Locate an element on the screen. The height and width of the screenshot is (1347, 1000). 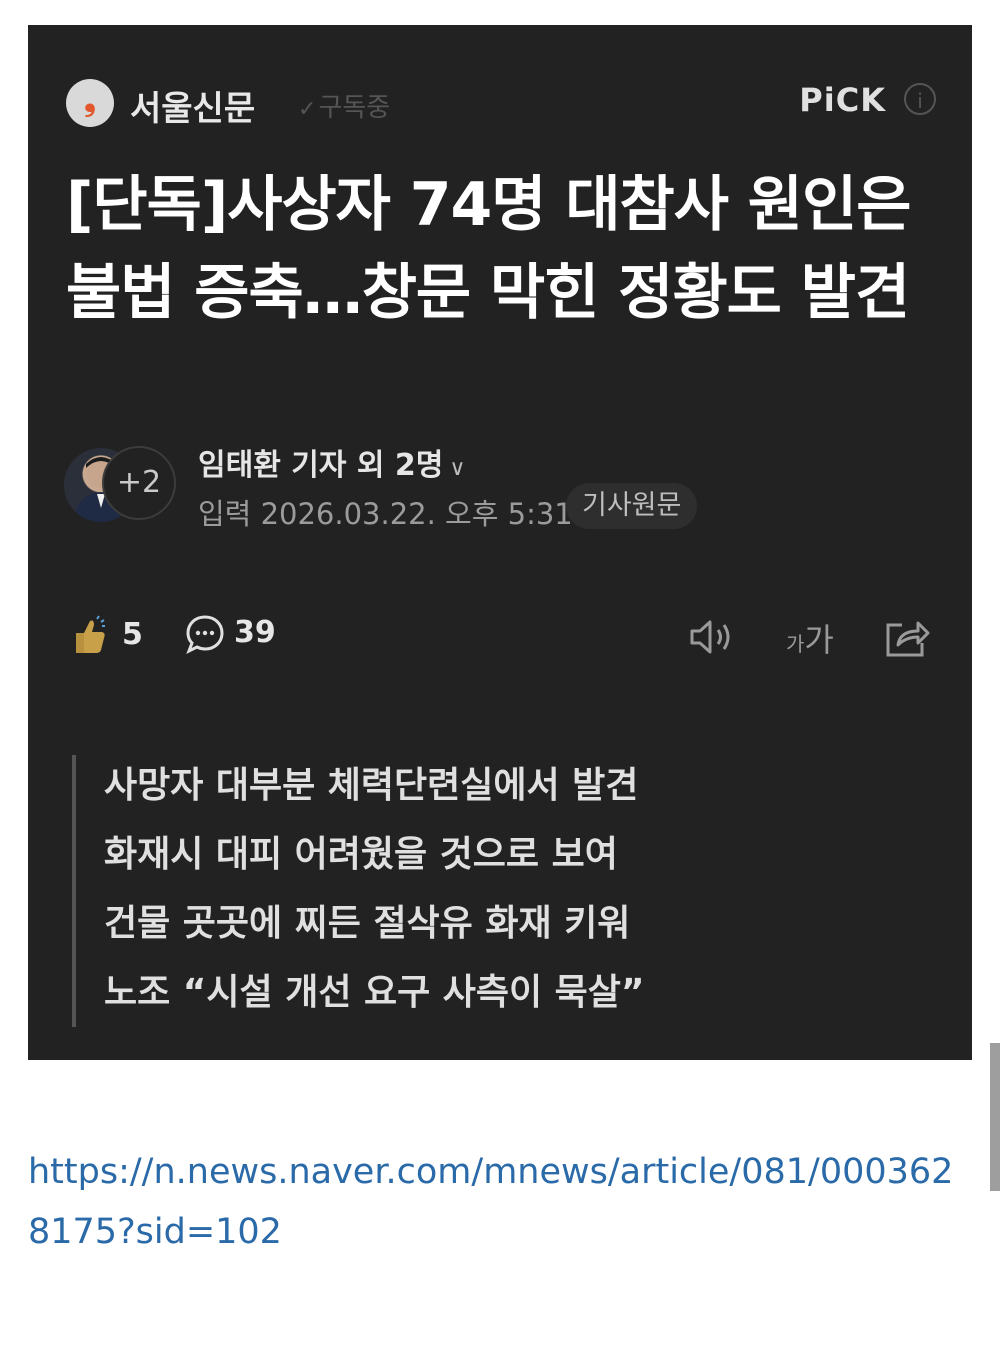
reporter-name: 임태환 기자 외 2명 ∨ is located at coordinates (332, 462).